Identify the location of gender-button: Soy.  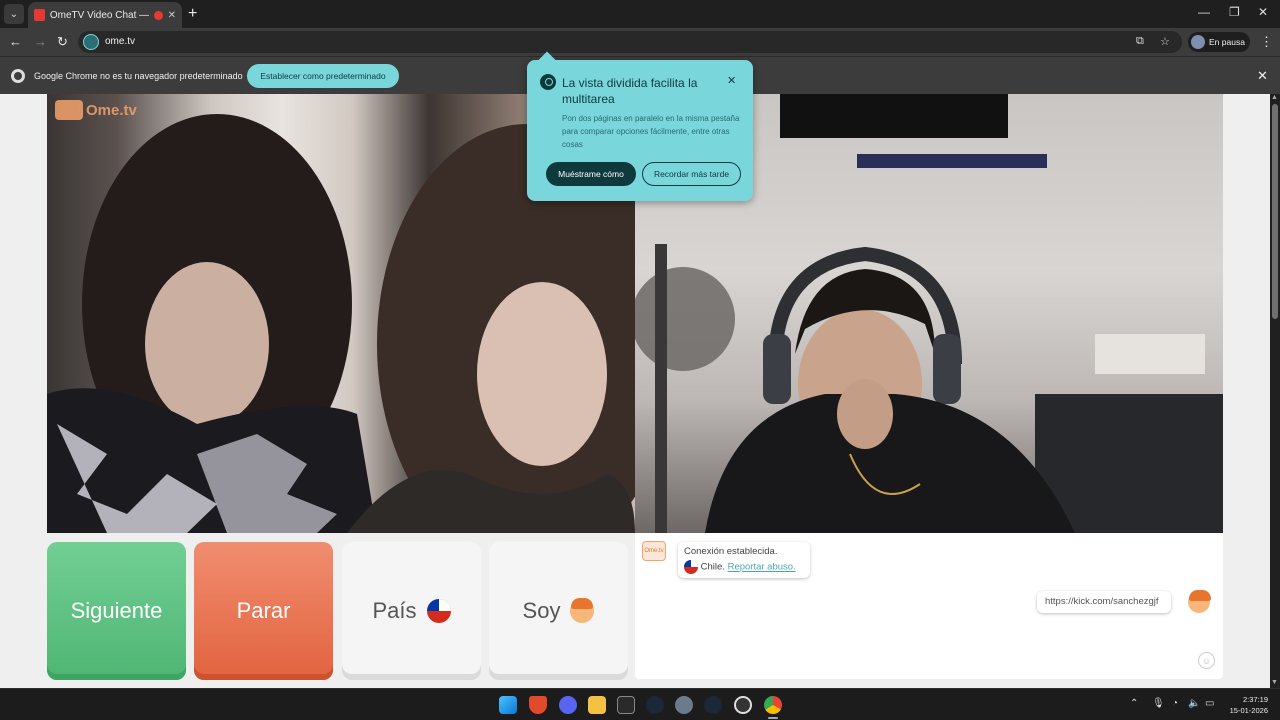
(558, 611).